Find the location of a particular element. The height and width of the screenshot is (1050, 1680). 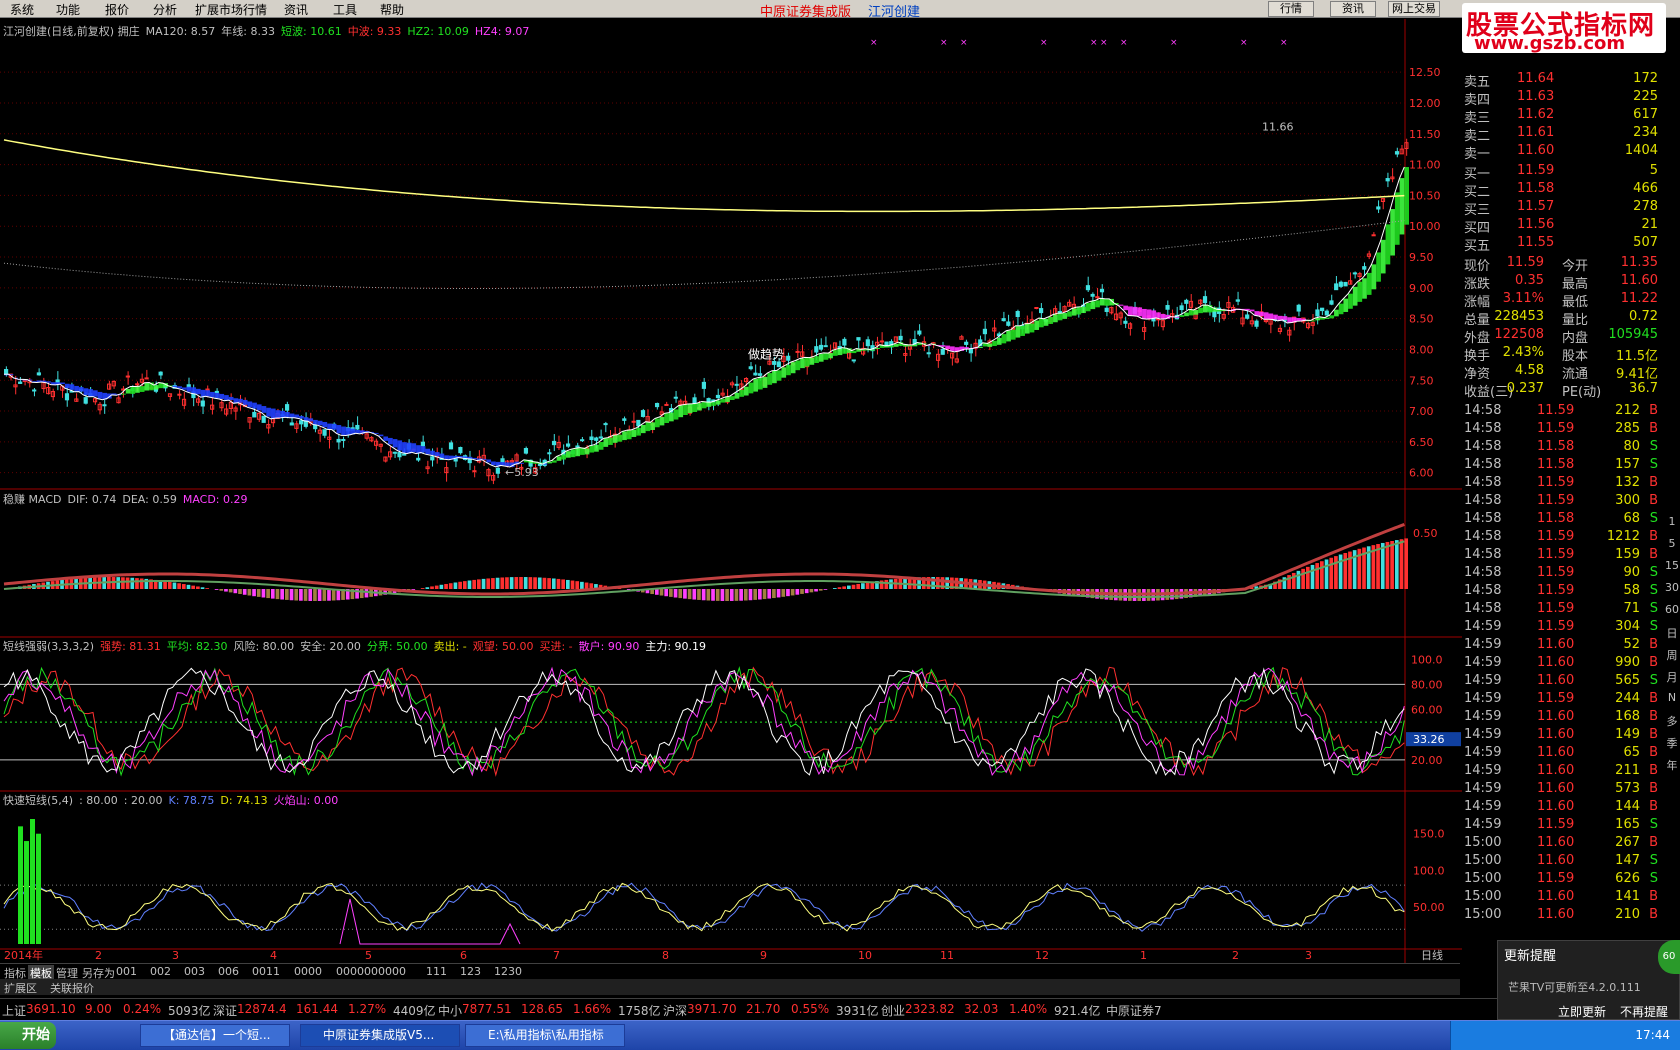

indicator-tab: 123 is located at coordinates (470, 971).